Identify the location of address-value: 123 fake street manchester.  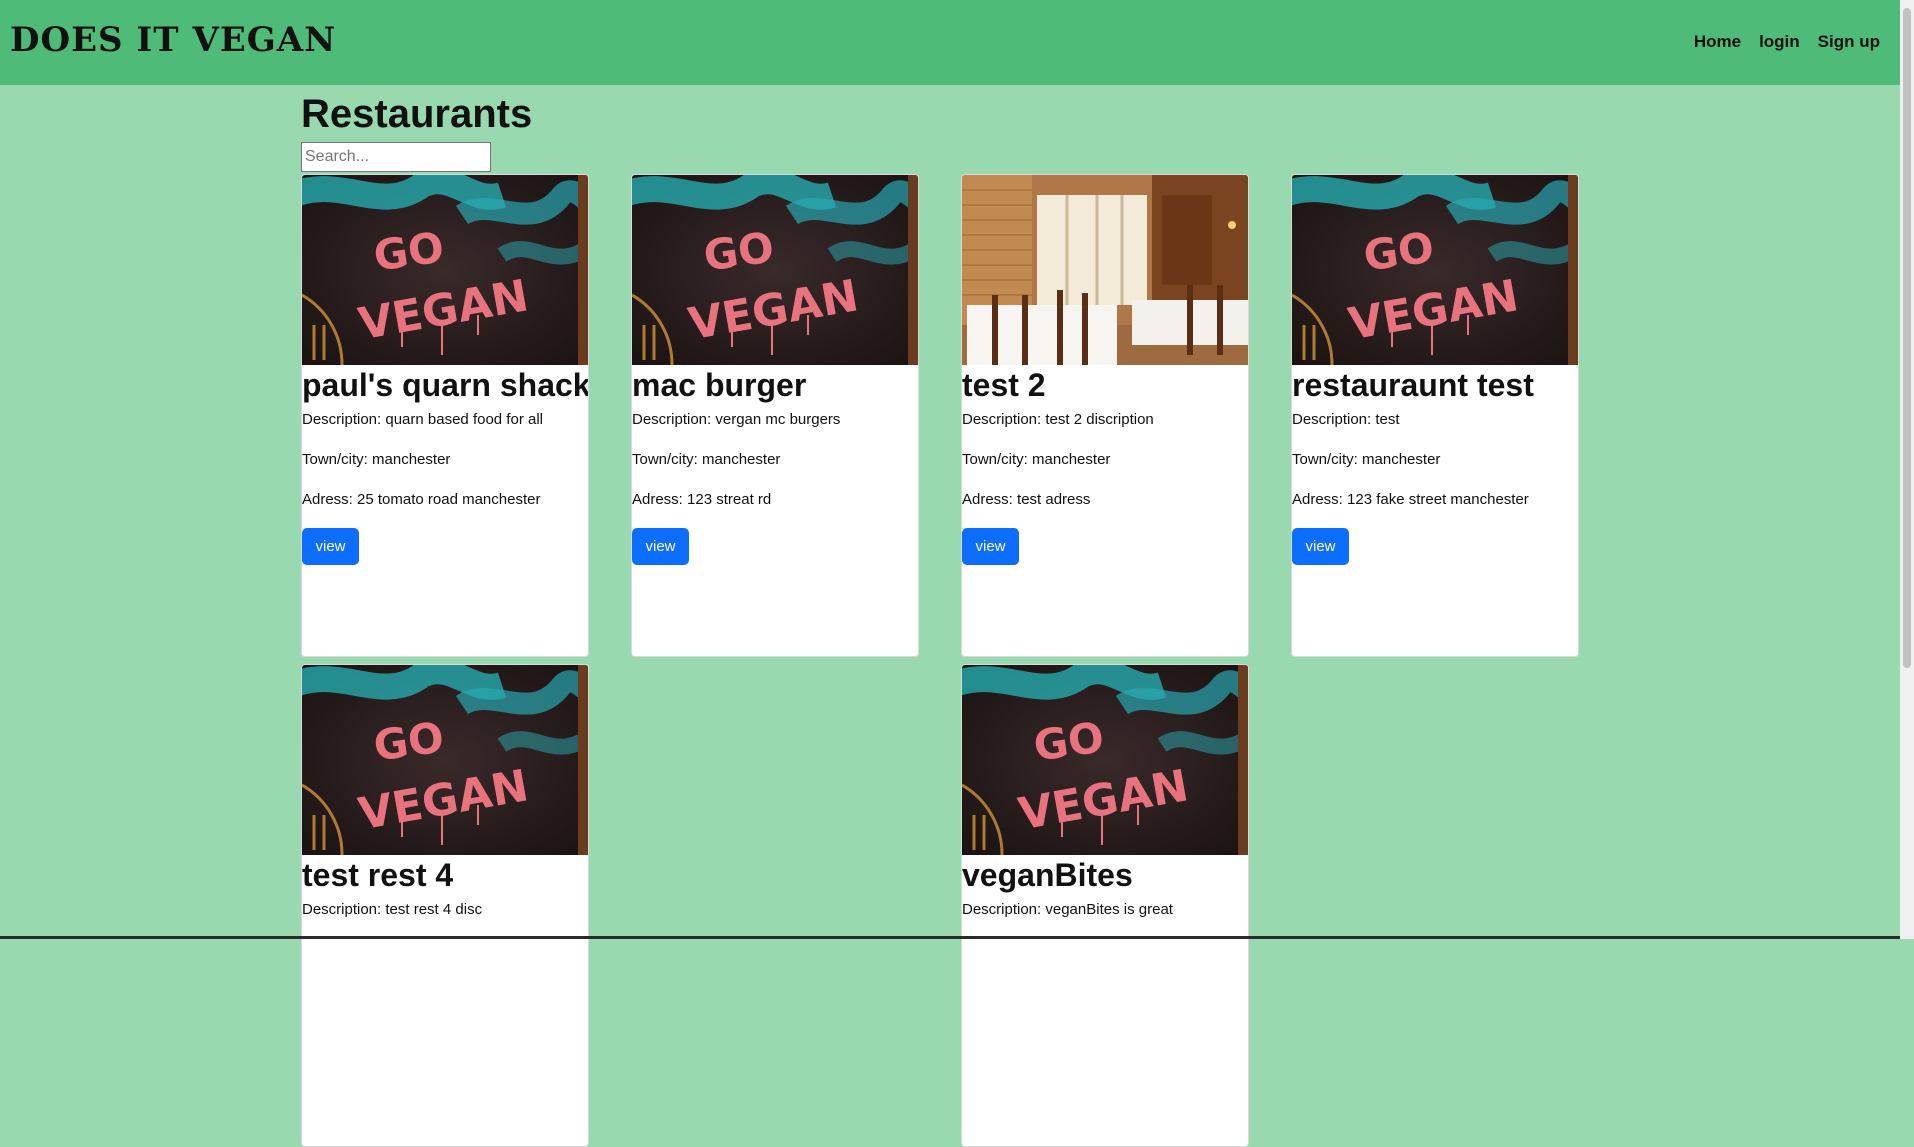
(1438, 499).